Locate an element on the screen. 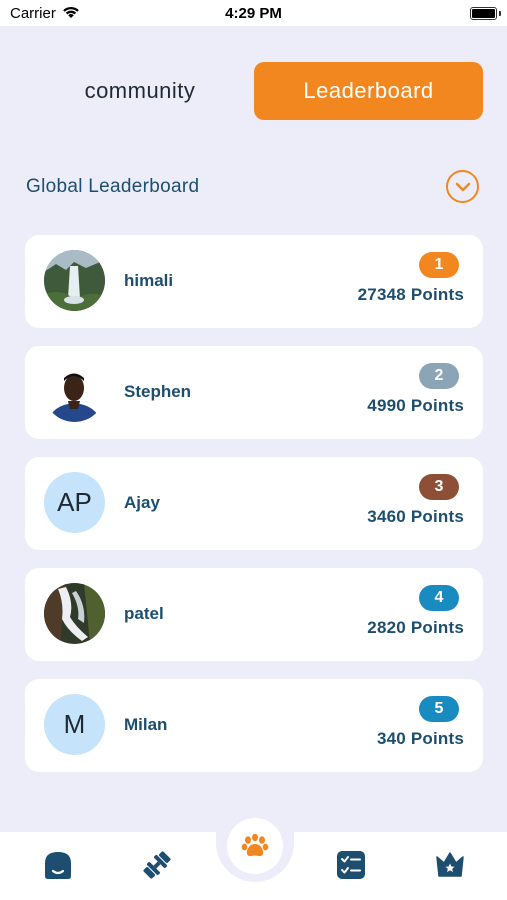 The width and height of the screenshot is (507, 900). checklist-icon is located at coordinates (351, 865).